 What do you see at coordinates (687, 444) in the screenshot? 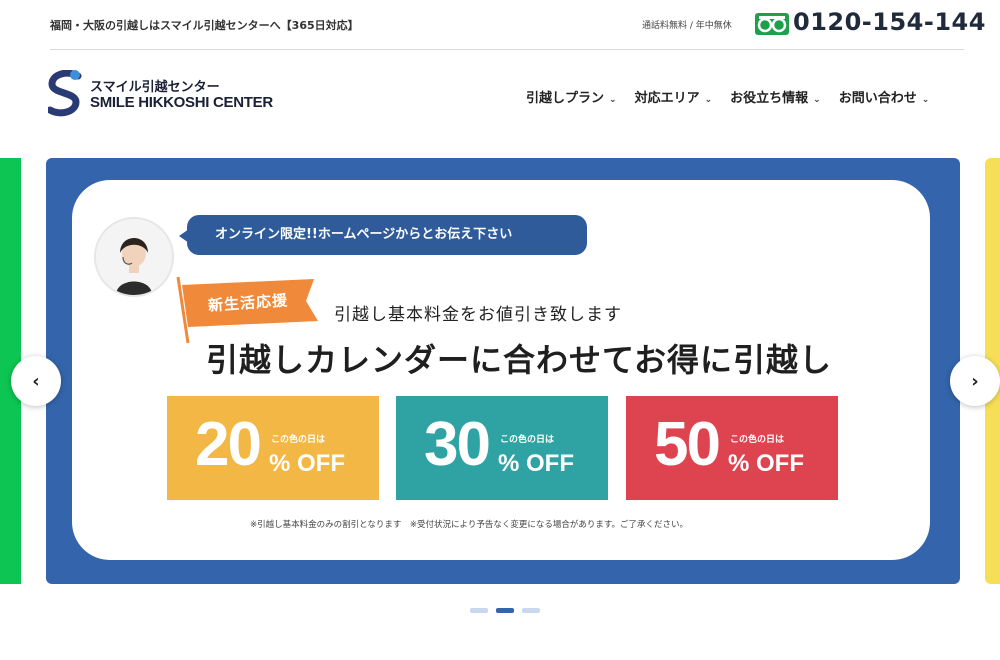
I see `discount-value: 50` at bounding box center [687, 444].